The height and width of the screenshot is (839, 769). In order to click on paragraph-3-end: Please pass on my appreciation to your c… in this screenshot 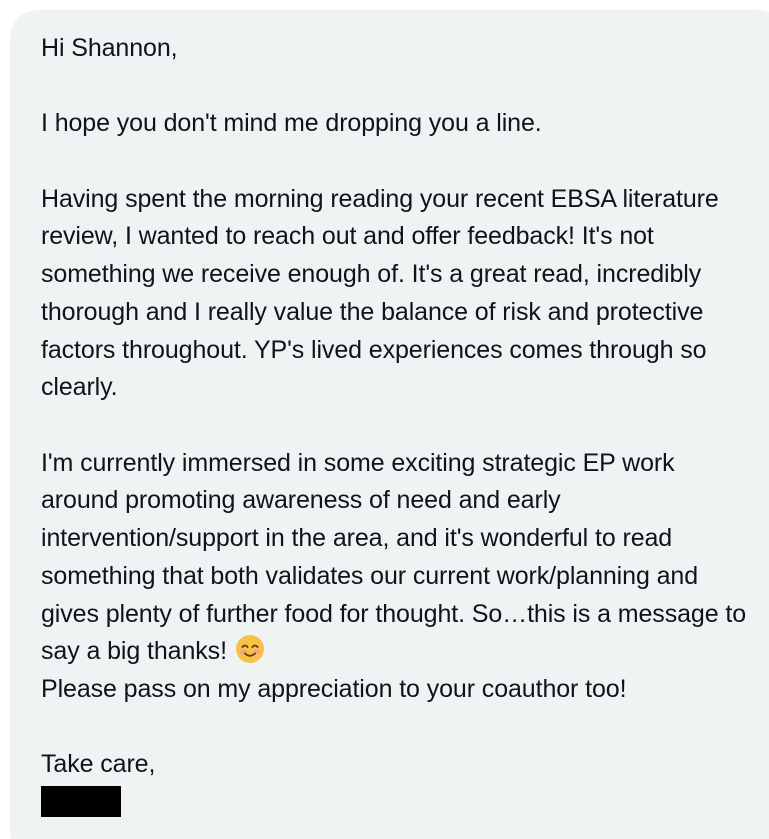, I will do `click(334, 688)`.